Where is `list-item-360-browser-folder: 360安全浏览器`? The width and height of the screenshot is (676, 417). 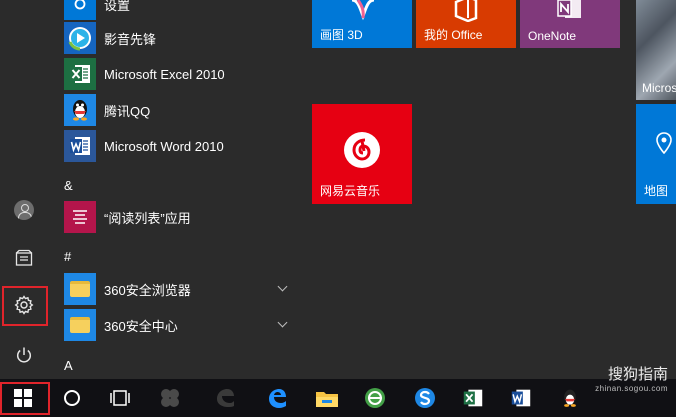
list-item-360-browser-folder: 360安全浏览器 is located at coordinates (171, 289).